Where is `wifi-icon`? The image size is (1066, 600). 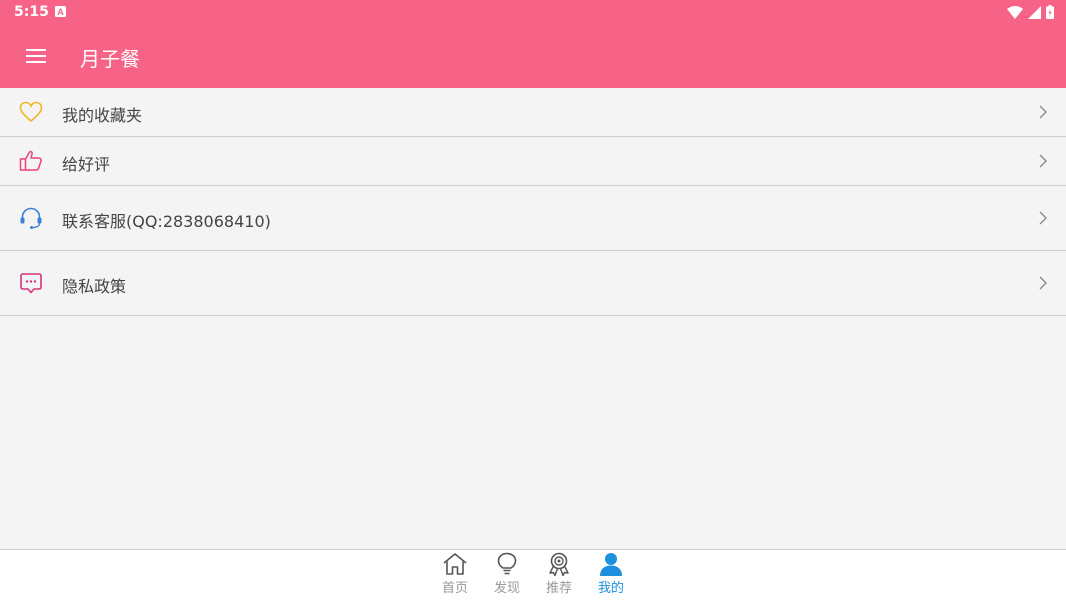 wifi-icon is located at coordinates (1015, 12).